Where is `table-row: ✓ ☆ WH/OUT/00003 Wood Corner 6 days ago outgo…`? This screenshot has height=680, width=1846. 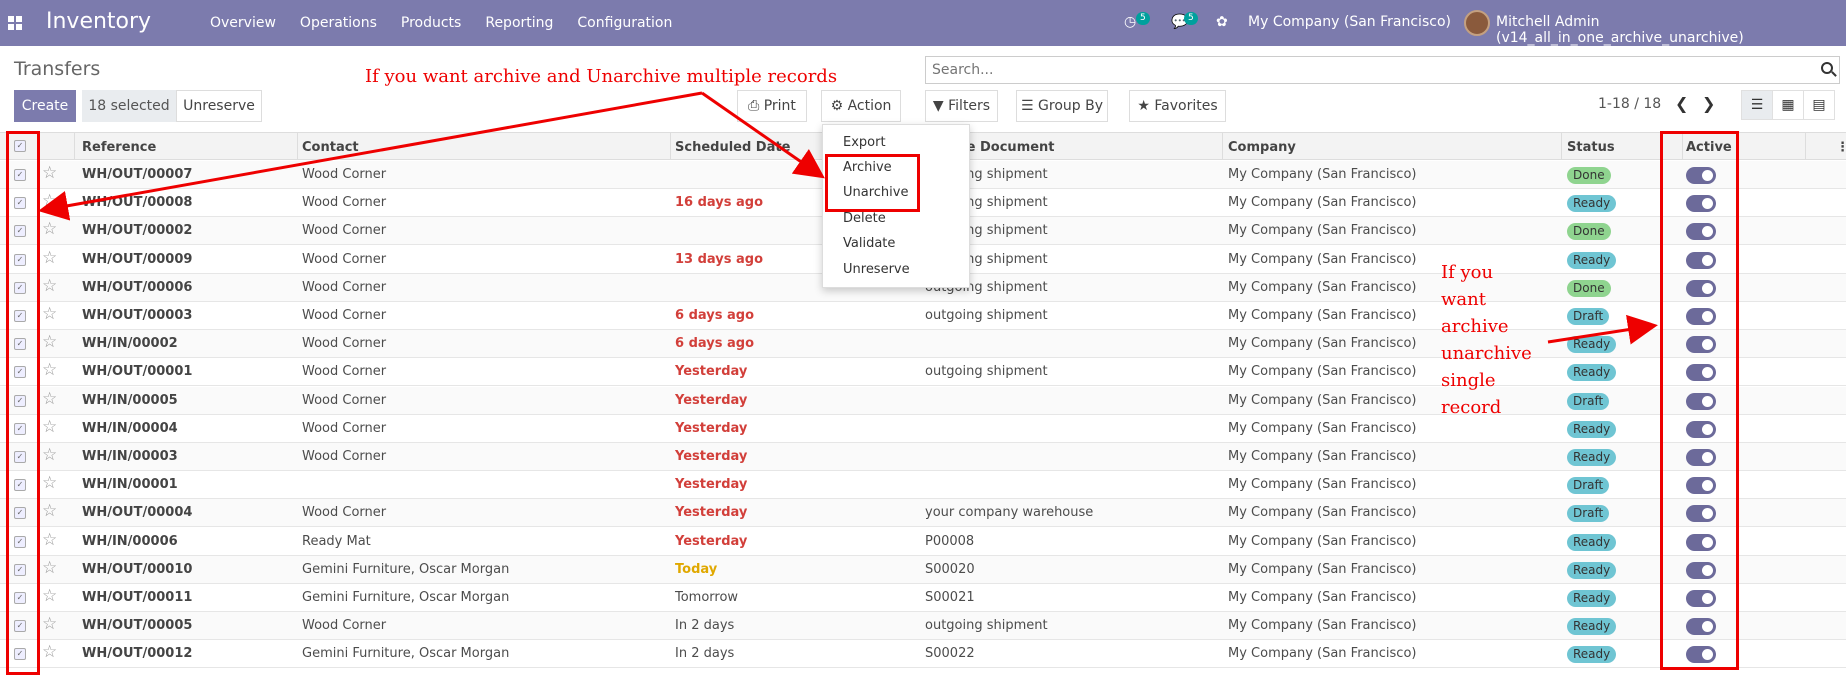 table-row: ✓ ☆ WH/OUT/00003 Wood Corner 6 days ago outgo… is located at coordinates (923, 316).